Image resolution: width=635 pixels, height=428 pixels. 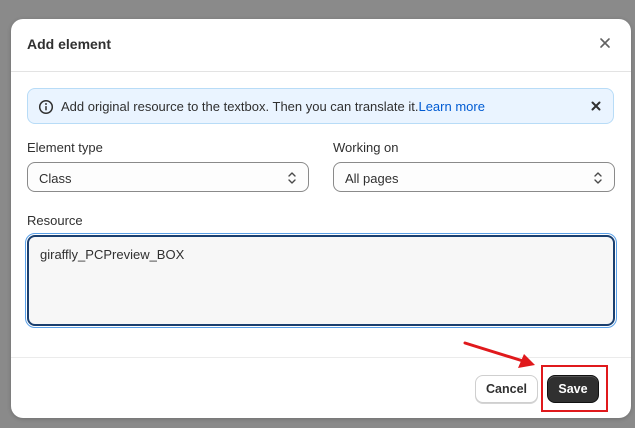 I want to click on info-circle-icon, so click(x=46, y=107).